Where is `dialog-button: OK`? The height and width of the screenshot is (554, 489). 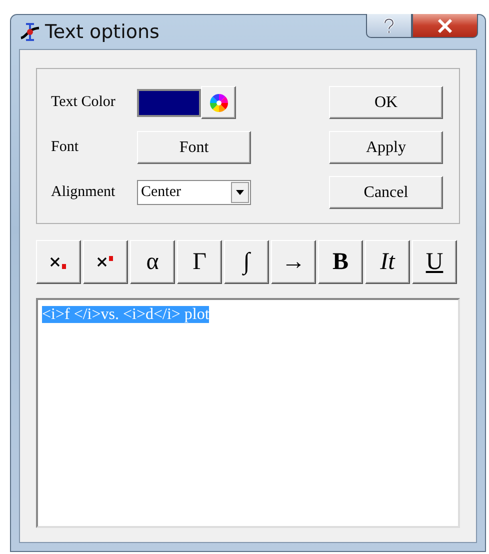
dialog-button: OK is located at coordinates (386, 102).